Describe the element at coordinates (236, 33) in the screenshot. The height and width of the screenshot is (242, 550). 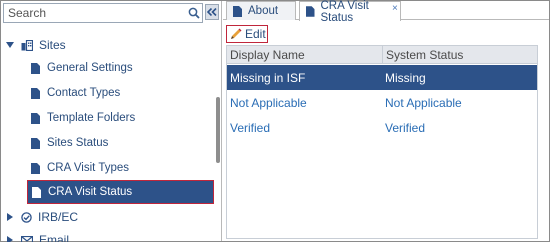
I see `pencil-icon` at that location.